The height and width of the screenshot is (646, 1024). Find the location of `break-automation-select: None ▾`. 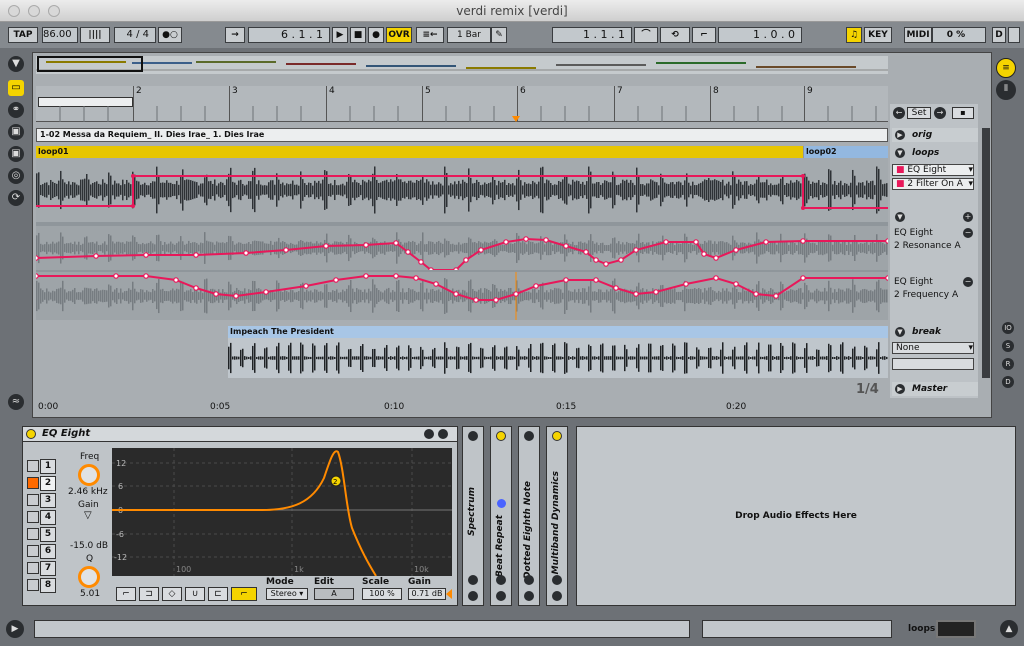

break-automation-select: None ▾ is located at coordinates (933, 348).